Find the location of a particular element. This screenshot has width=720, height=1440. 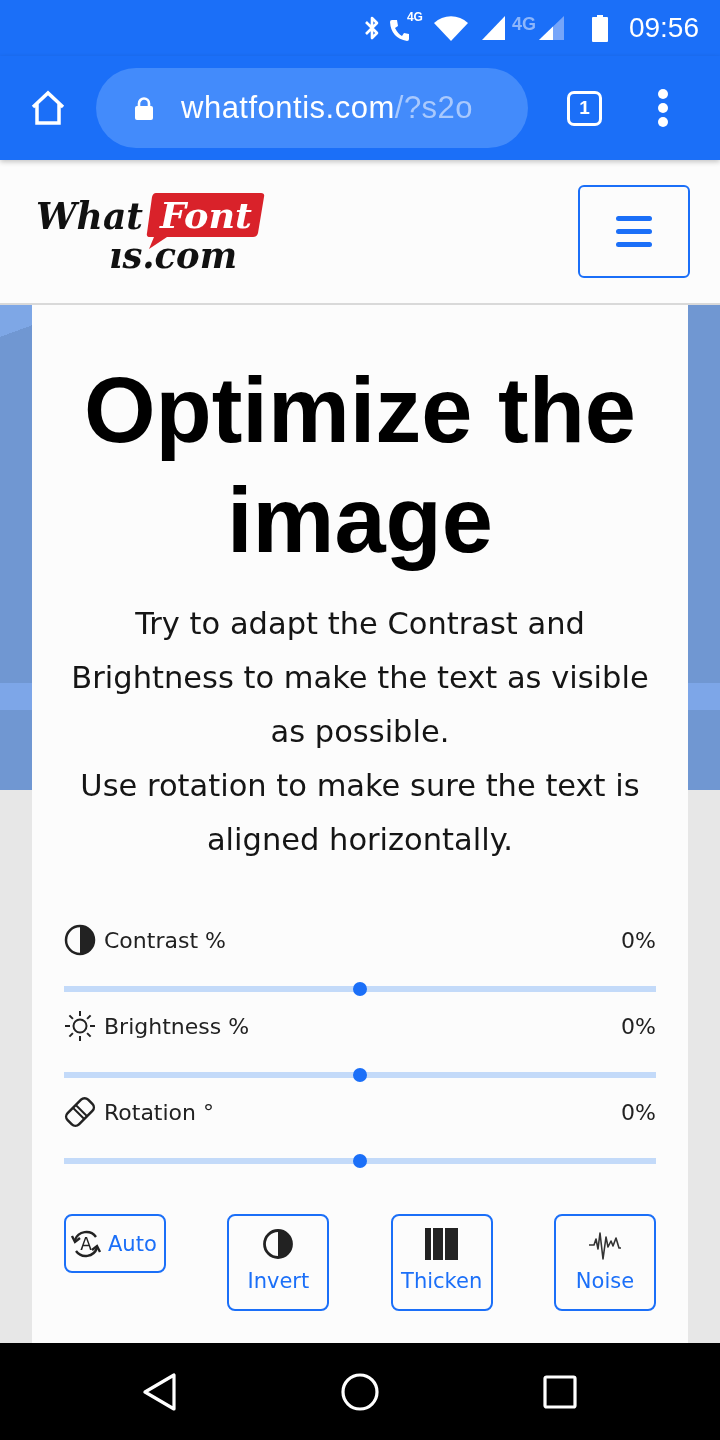

battery-icon is located at coordinates (599, 28).